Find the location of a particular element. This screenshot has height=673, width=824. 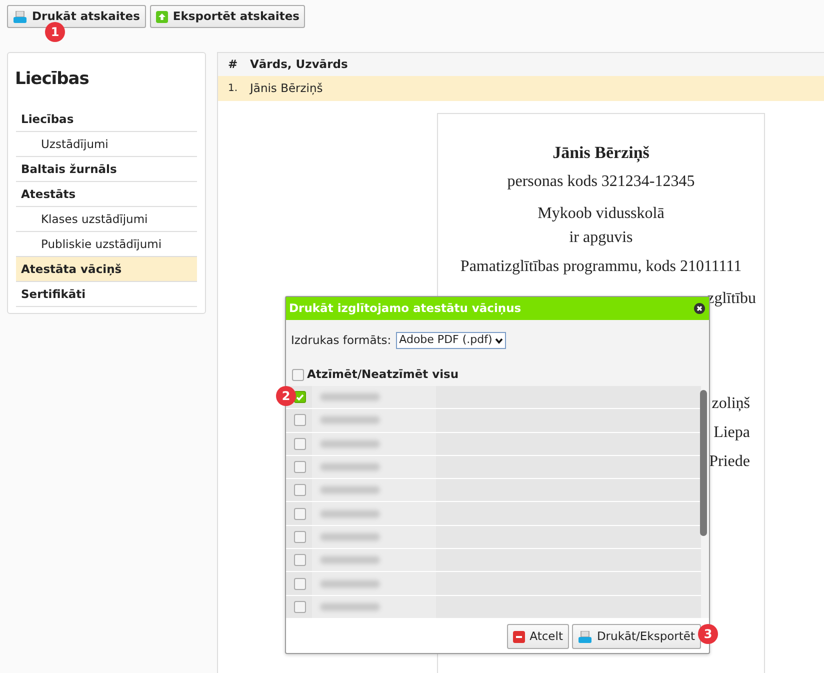

document-line: Priede is located at coordinates (729, 462).